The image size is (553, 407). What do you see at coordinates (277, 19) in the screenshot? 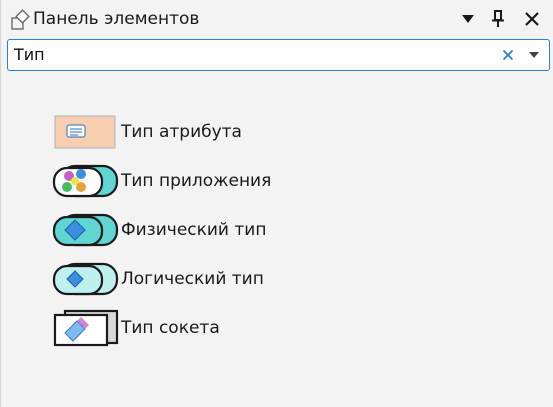
I see `panel-title-bar: Панель элементов` at bounding box center [277, 19].